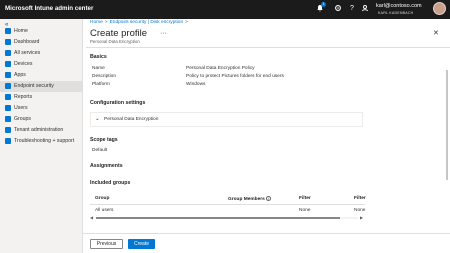 This screenshot has width=450, height=253. I want to click on table-row-filter-mode: None, so click(360, 210).